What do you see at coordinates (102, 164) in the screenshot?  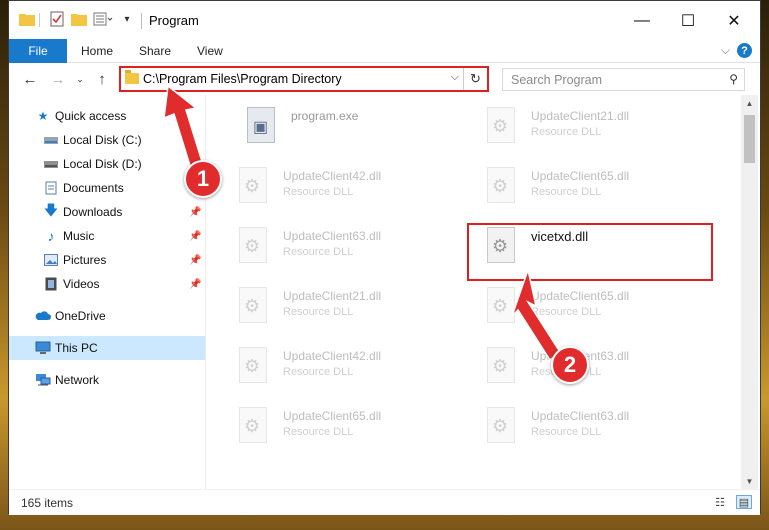 I see `sidebar-item-label: Local Disk (D:)` at bounding box center [102, 164].